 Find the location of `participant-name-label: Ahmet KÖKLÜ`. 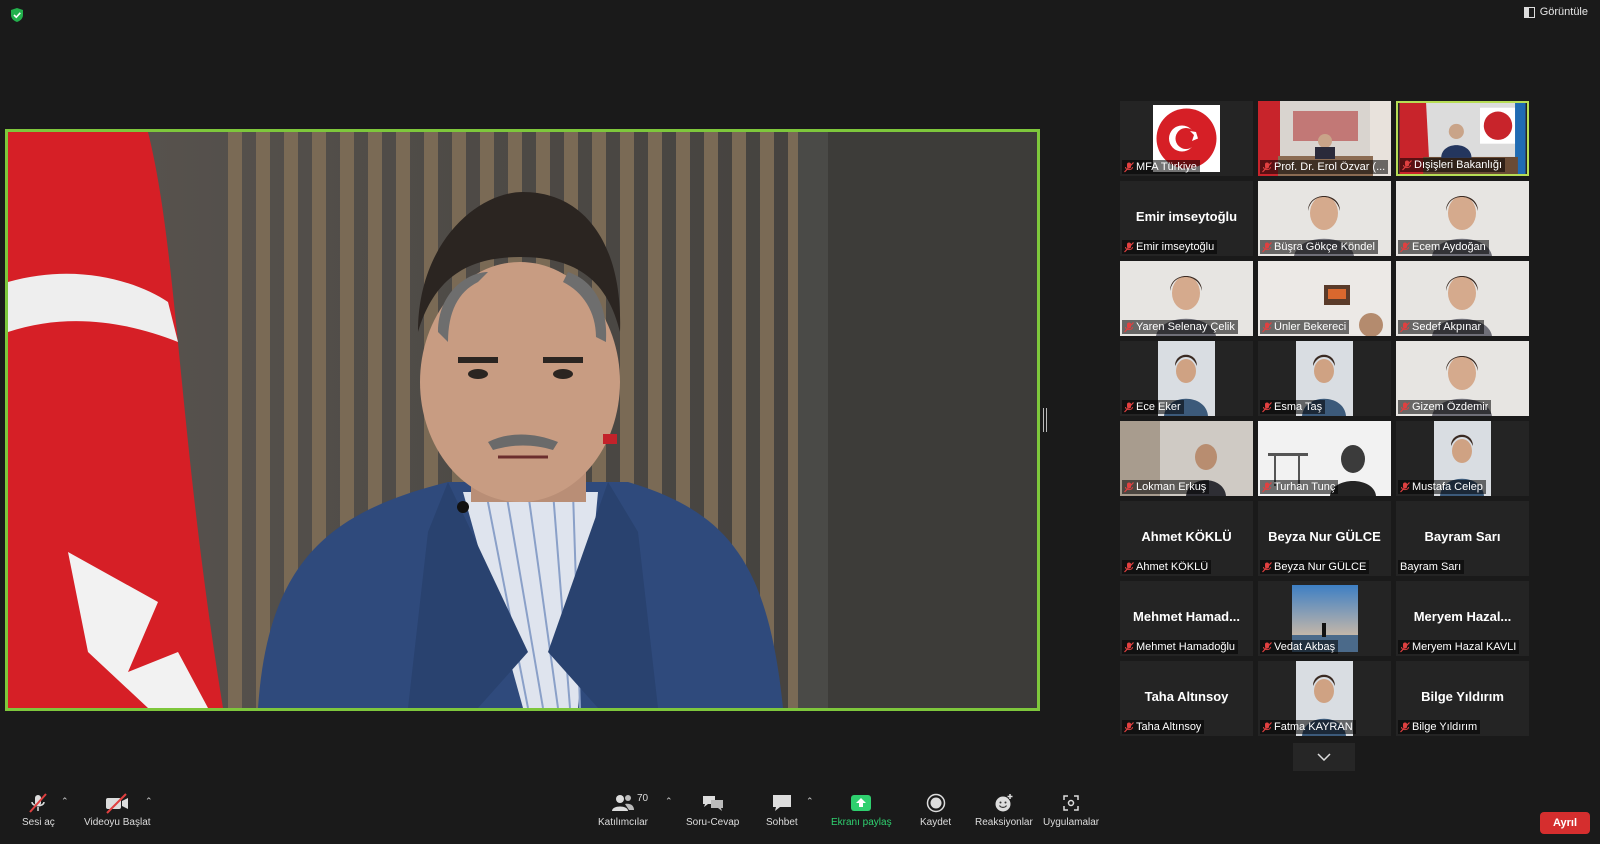

participant-name-label: Ahmet KÖKLÜ is located at coordinates (1167, 567).